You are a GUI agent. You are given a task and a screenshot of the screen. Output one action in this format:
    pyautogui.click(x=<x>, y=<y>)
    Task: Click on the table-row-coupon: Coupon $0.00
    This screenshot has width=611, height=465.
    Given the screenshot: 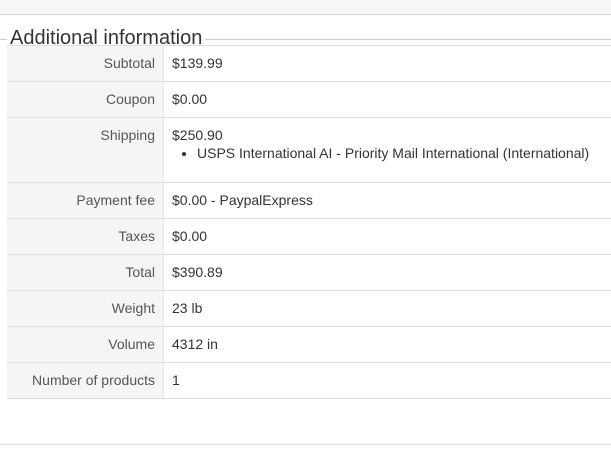 What is the action you would take?
    pyautogui.click(x=309, y=99)
    